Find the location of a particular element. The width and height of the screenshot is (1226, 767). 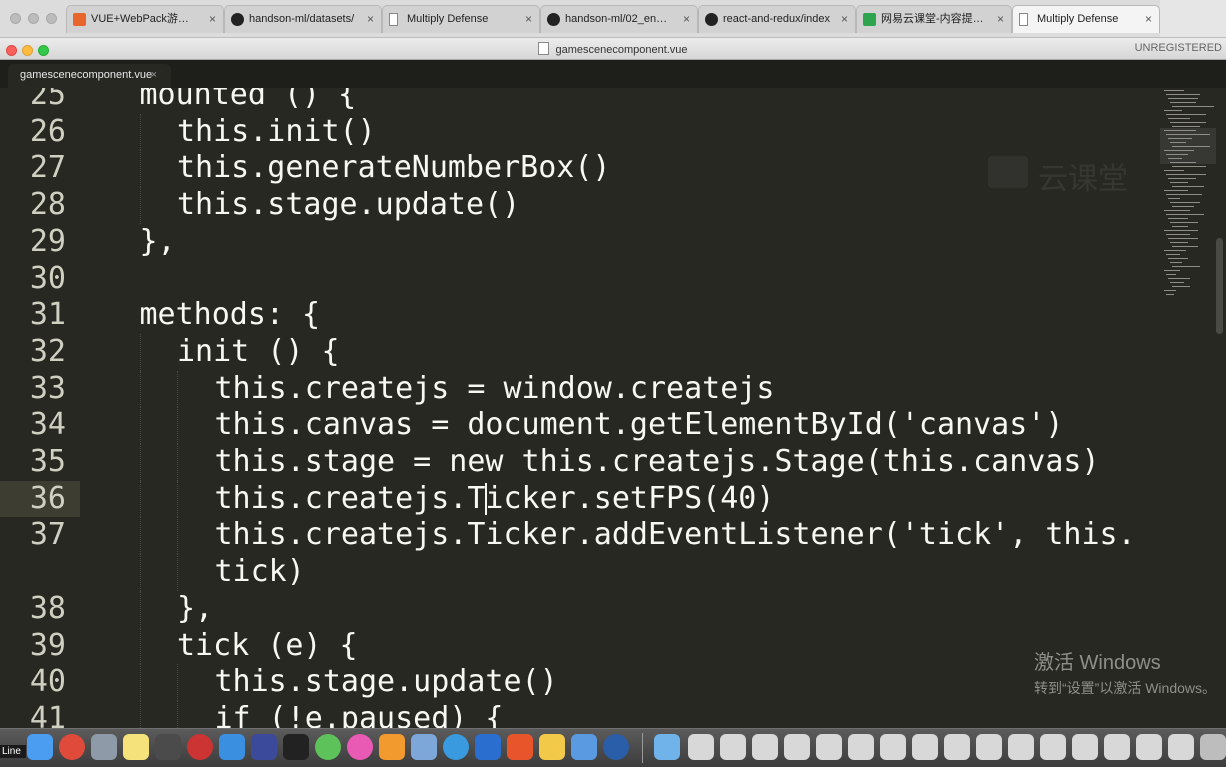

dock-separator is located at coordinates (642, 748).